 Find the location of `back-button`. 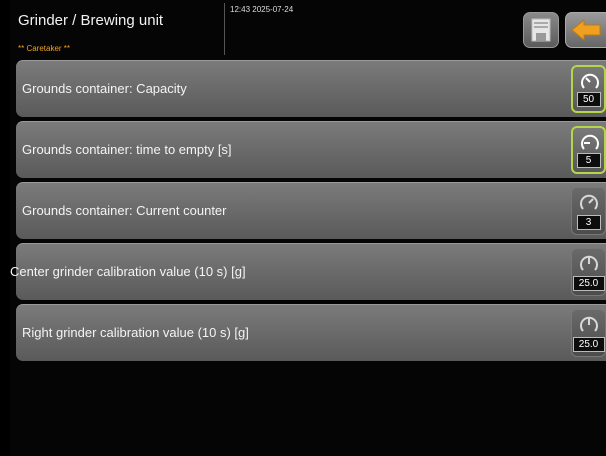

back-button is located at coordinates (585, 30).